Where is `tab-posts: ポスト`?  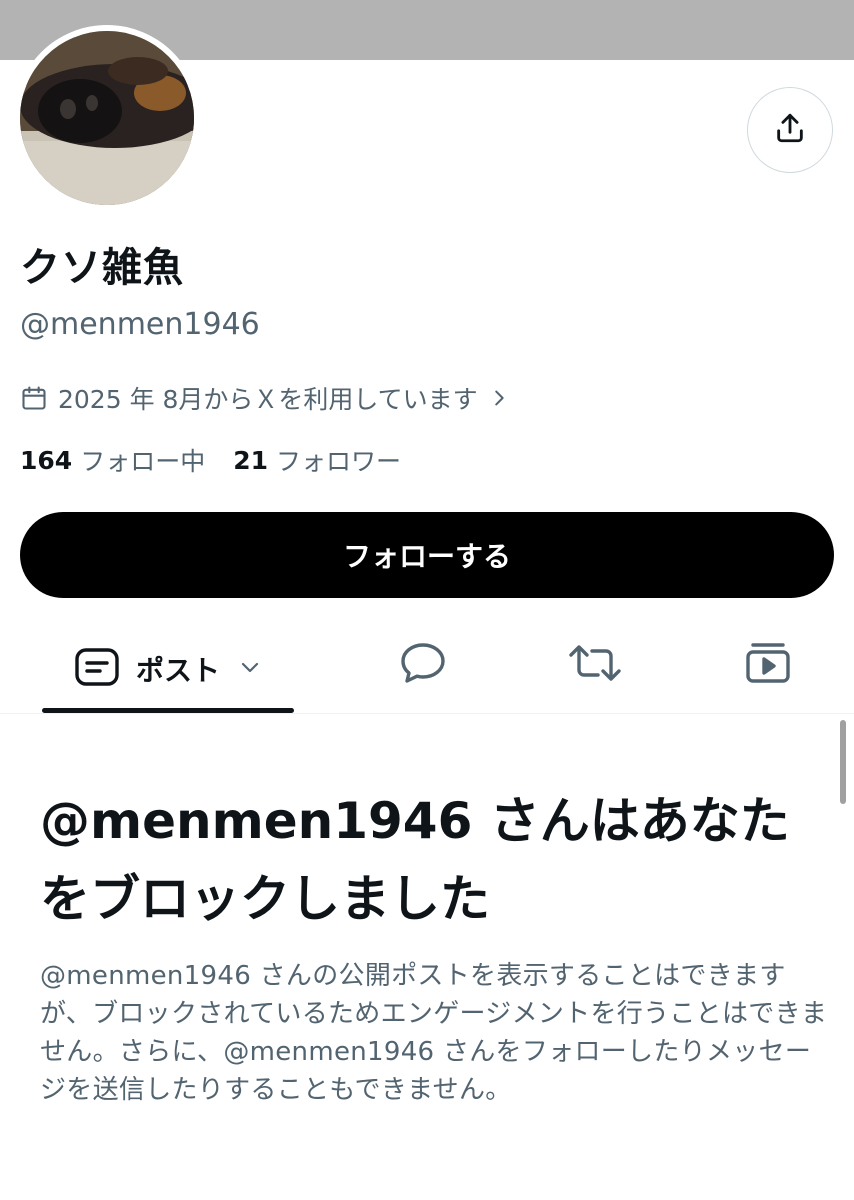 tab-posts: ポスト is located at coordinates (168, 669).